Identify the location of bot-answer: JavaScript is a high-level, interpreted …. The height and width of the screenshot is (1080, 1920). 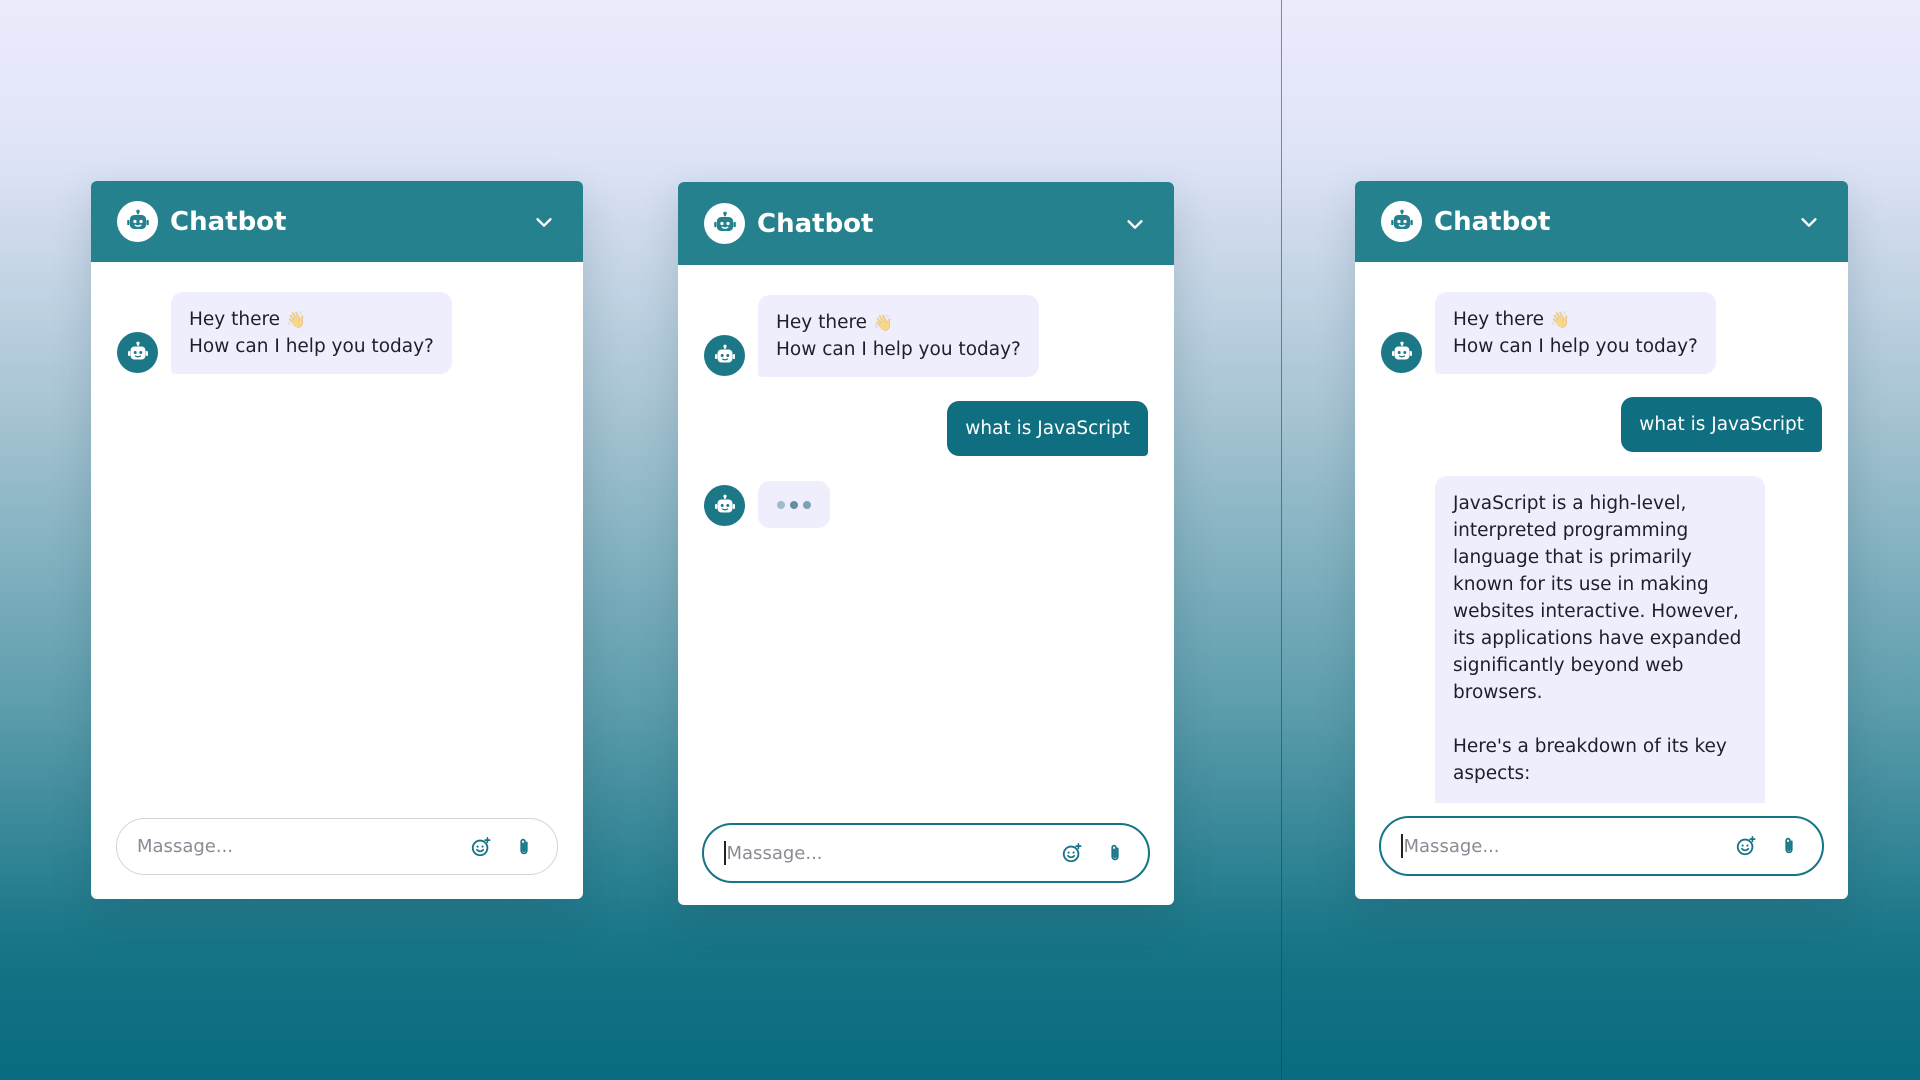
(1600, 639).